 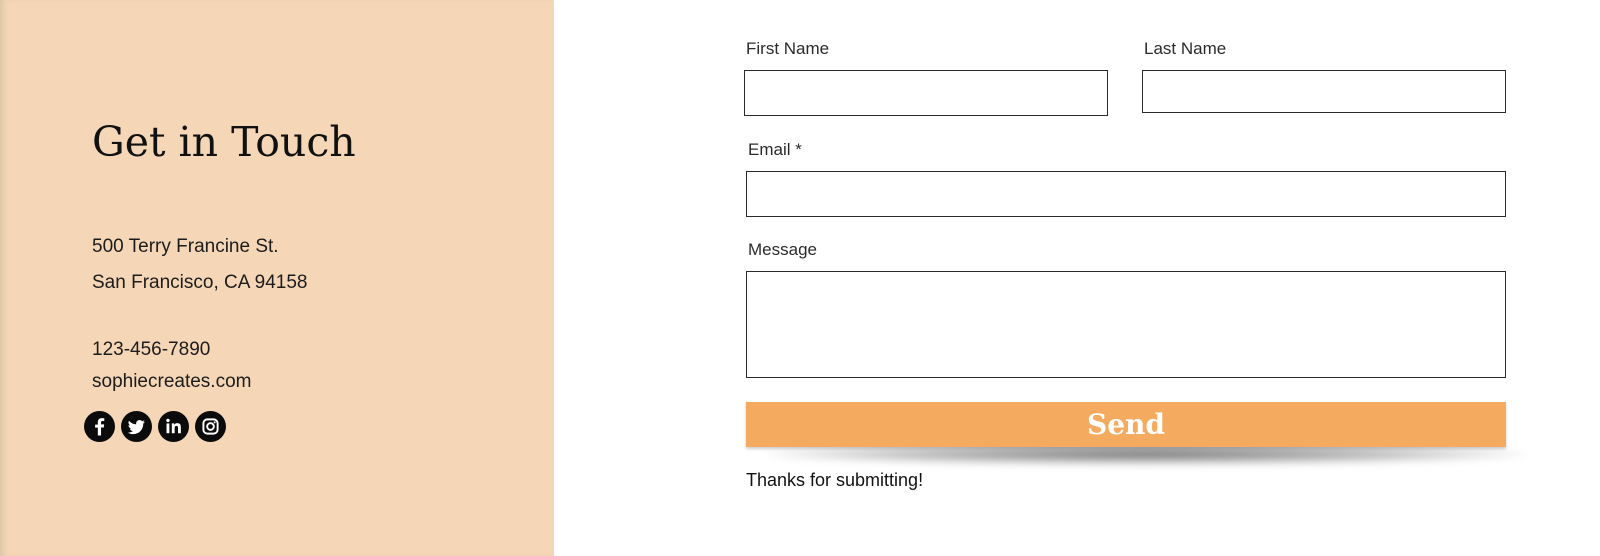 What do you see at coordinates (99, 426) in the screenshot?
I see `facebook-icon` at bounding box center [99, 426].